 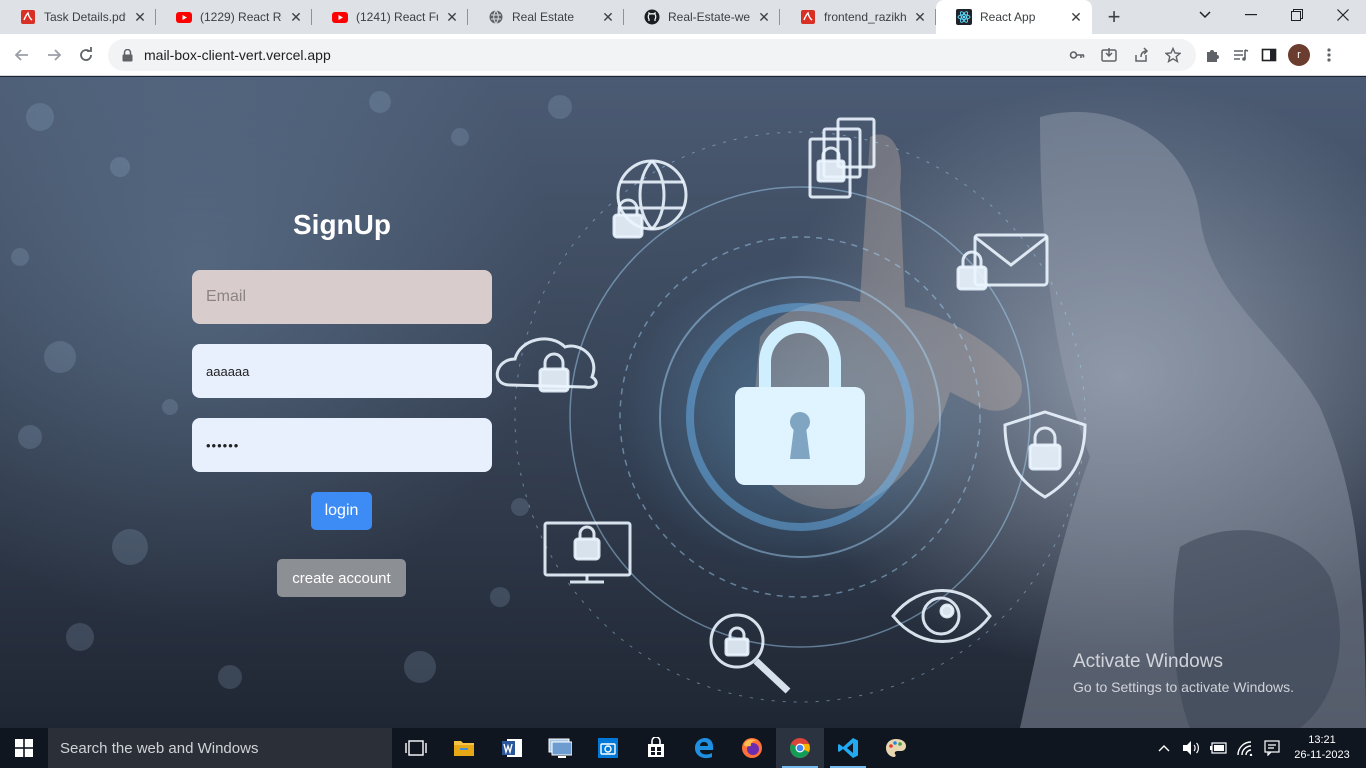 What do you see at coordinates (1297, 15) in the screenshot?
I see `restore-icon` at bounding box center [1297, 15].